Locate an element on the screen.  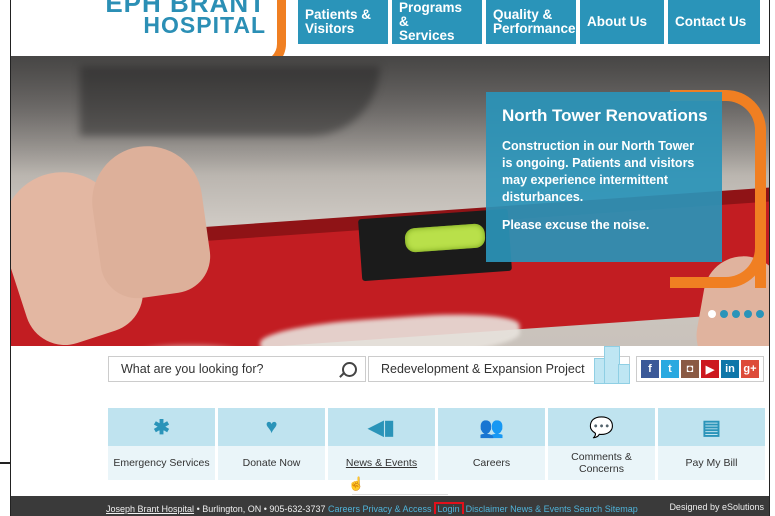
tile-pay-my-bill: ▤ Pay My Bill is located at coordinates (711, 444).